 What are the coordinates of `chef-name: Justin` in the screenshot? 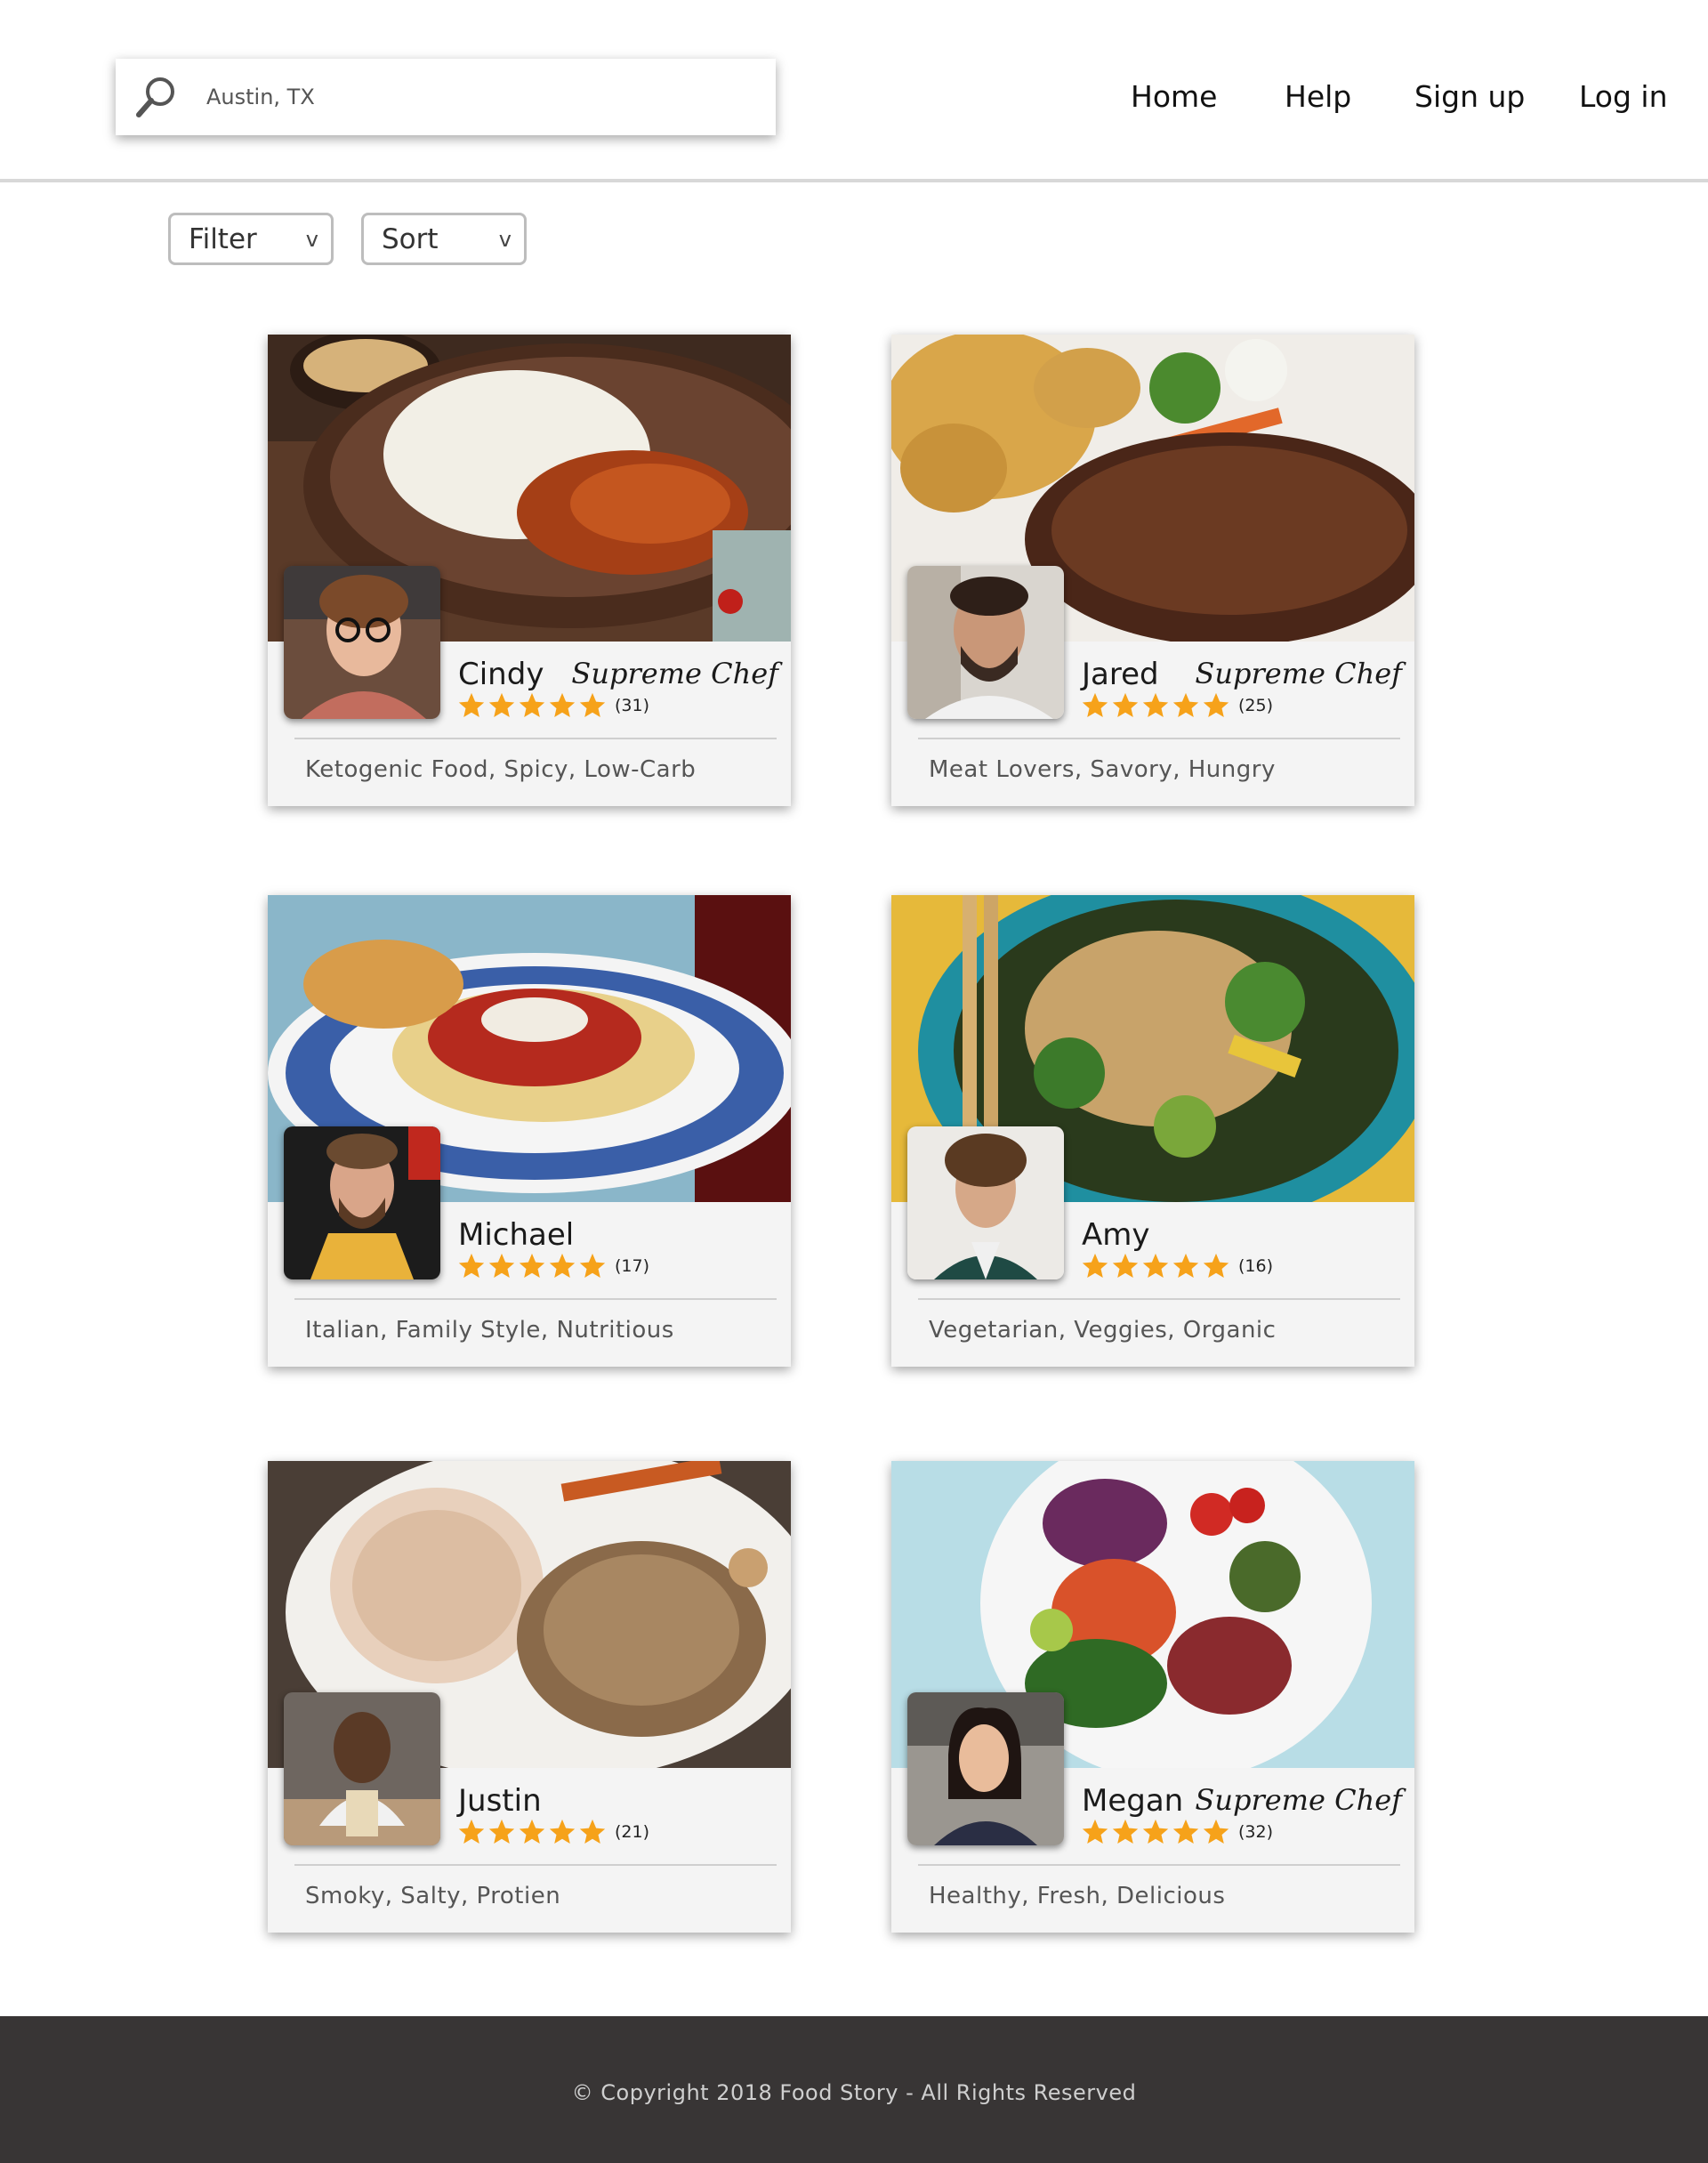 It's located at (500, 1801).